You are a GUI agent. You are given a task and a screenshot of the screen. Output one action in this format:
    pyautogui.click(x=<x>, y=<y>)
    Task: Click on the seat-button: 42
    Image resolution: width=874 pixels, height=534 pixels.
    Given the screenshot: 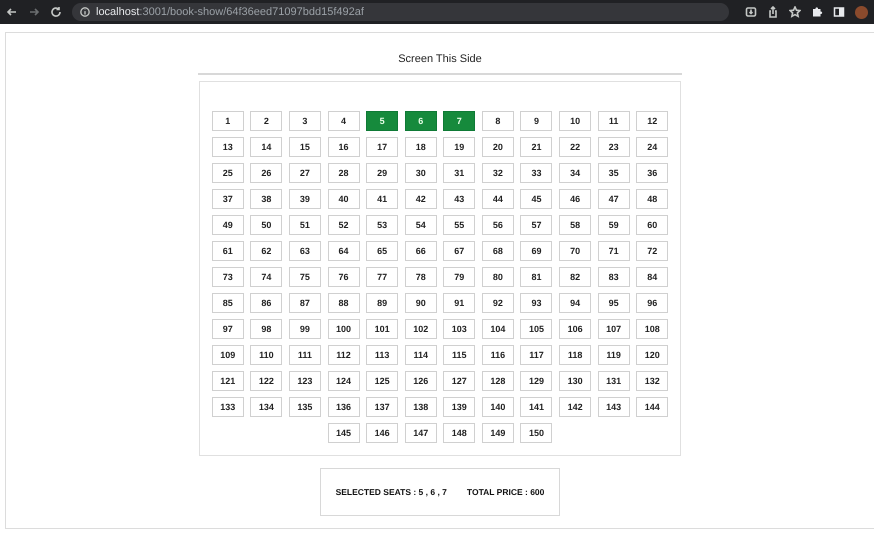 What is the action you would take?
    pyautogui.click(x=420, y=199)
    